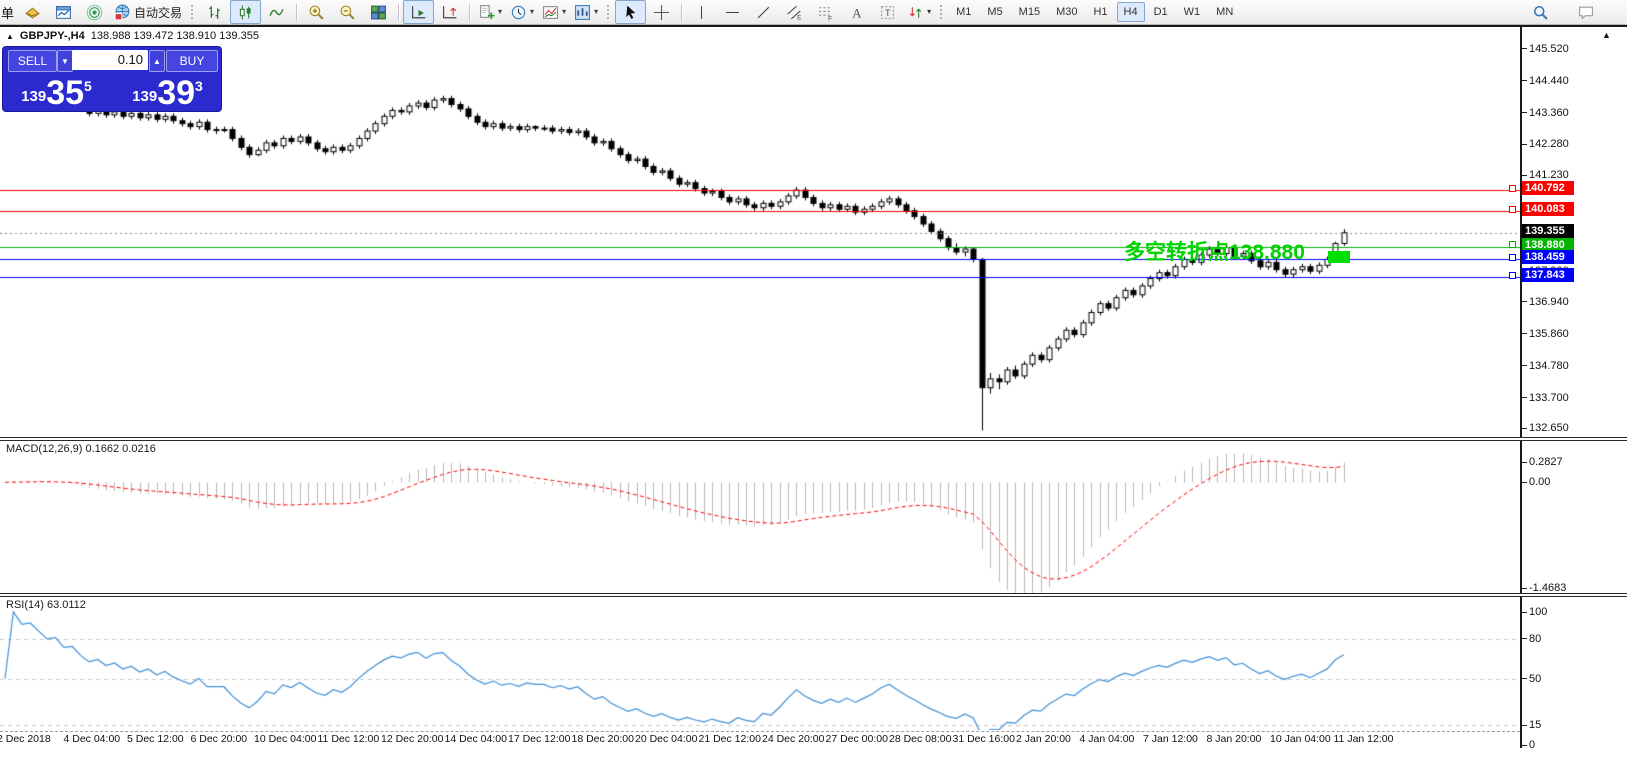  Describe the element at coordinates (1606, 35) in the screenshot. I see `axis-top-marker: ▲` at that location.